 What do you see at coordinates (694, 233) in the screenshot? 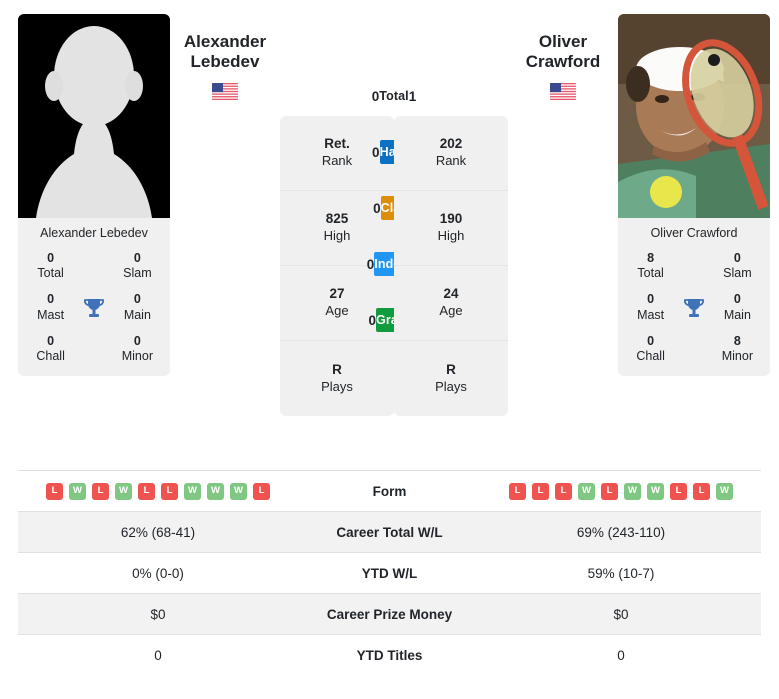
I see `right-player-photo-caption: Oliver Crawford` at bounding box center [694, 233].